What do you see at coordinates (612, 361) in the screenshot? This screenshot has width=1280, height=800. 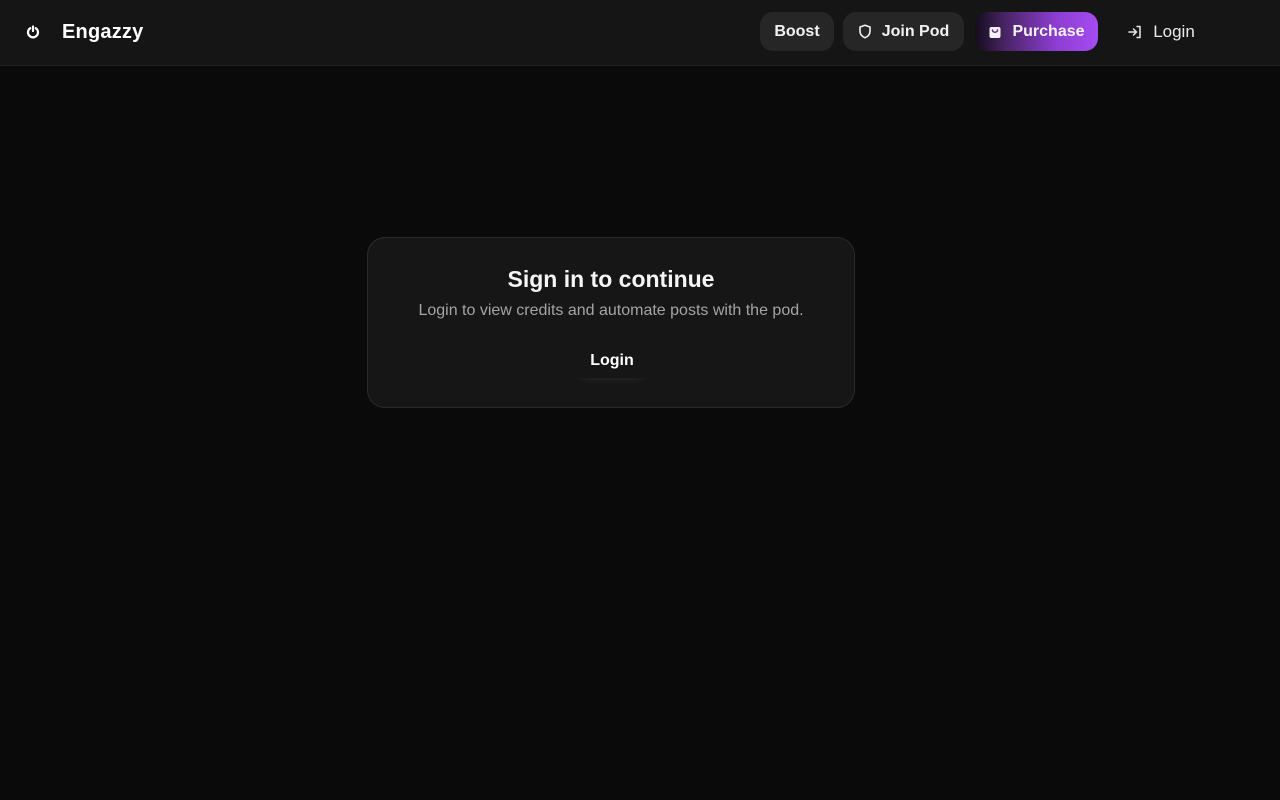 I see `card-login-button: Login` at bounding box center [612, 361].